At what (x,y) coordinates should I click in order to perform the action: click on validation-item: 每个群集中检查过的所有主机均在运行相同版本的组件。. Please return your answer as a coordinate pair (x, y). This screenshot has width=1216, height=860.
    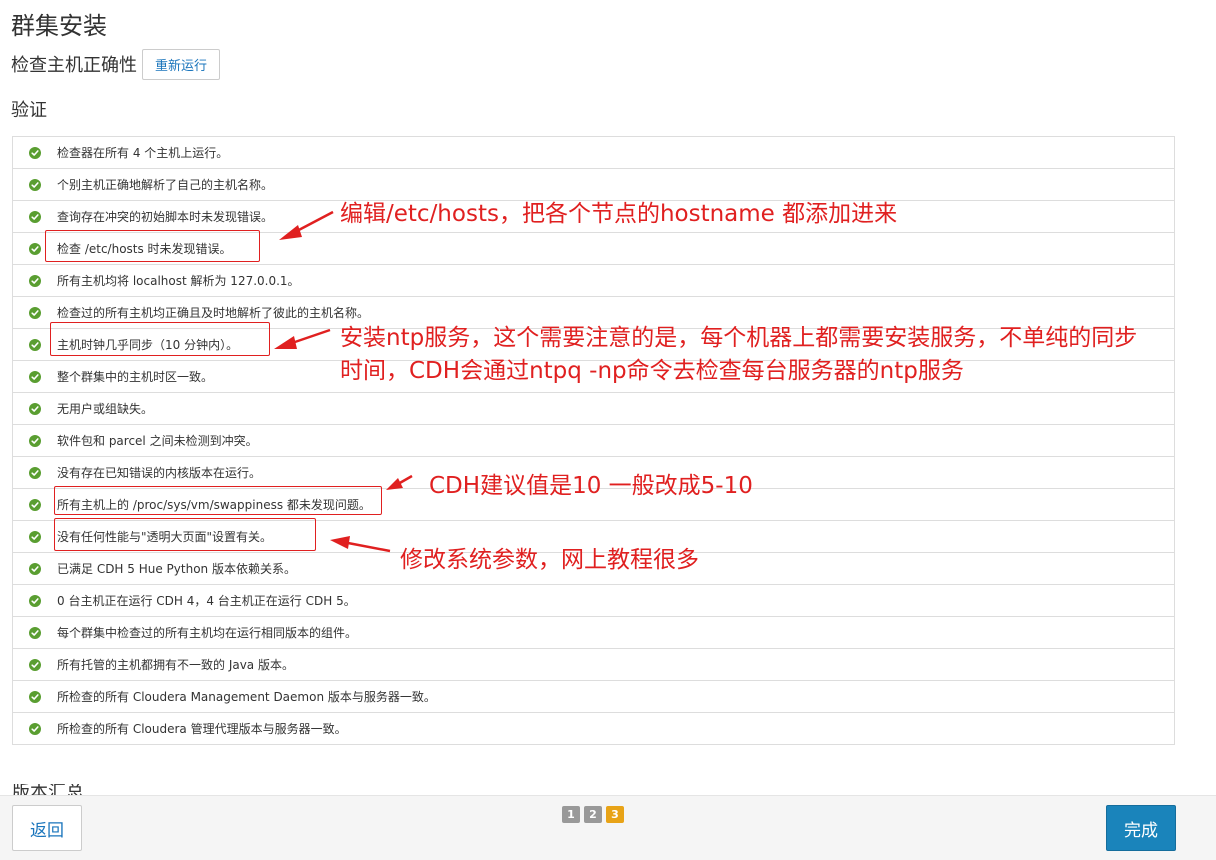
    Looking at the image, I should click on (593, 632).